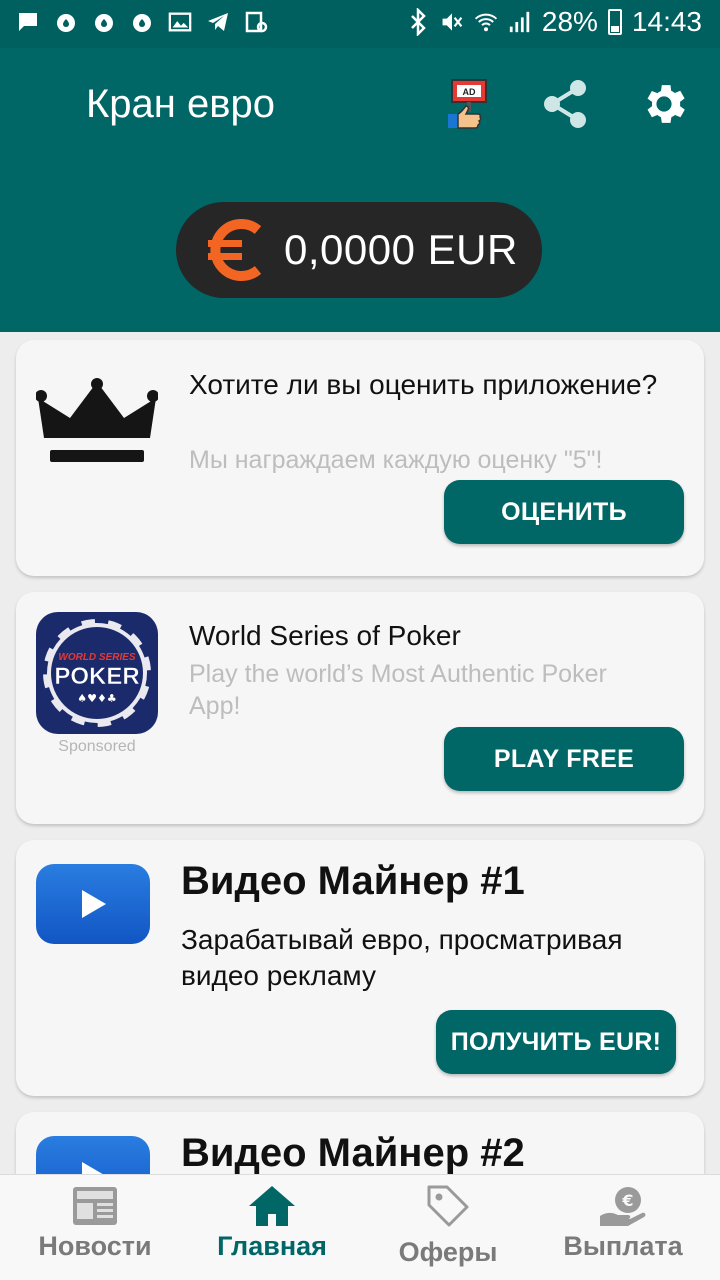  Describe the element at coordinates (235, 250) in the screenshot. I see `euro-icon` at that location.